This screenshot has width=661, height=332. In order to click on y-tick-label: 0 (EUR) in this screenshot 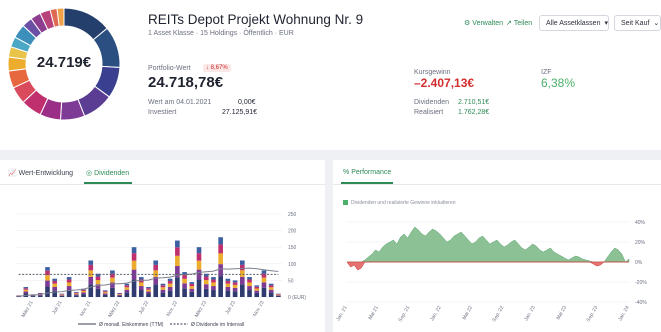, I will do `click(297, 298)`.